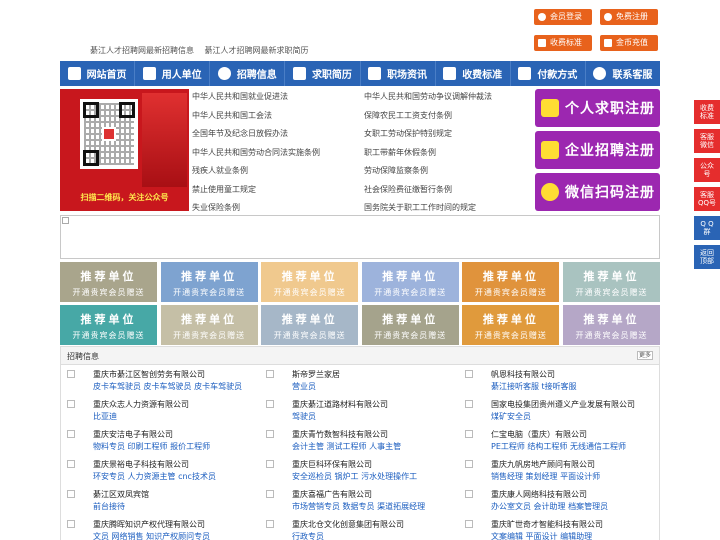 This screenshot has width=720, height=540. What do you see at coordinates (224, 189) in the screenshot?
I see `law-link: 禁止使用童工规定` at bounding box center [224, 189].